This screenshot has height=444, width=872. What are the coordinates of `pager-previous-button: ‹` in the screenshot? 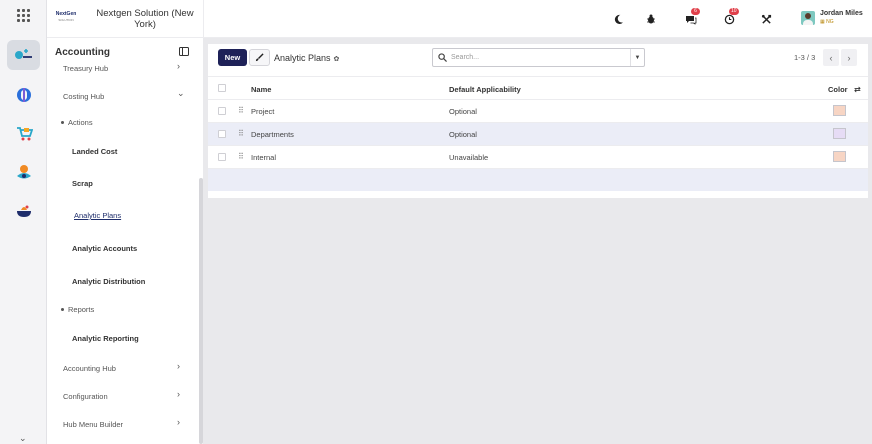 It's located at (831, 57).